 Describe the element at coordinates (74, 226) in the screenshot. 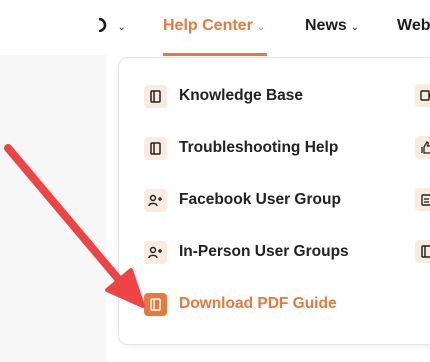

I see `annotation-arrow` at that location.